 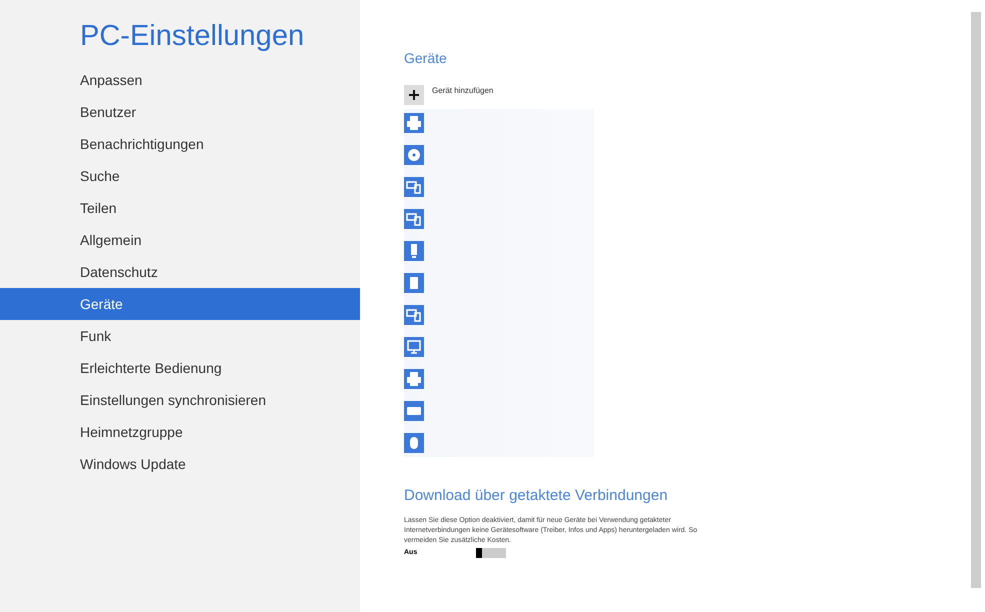 I want to click on sidebar-item: Datenschutz, so click(x=180, y=272).